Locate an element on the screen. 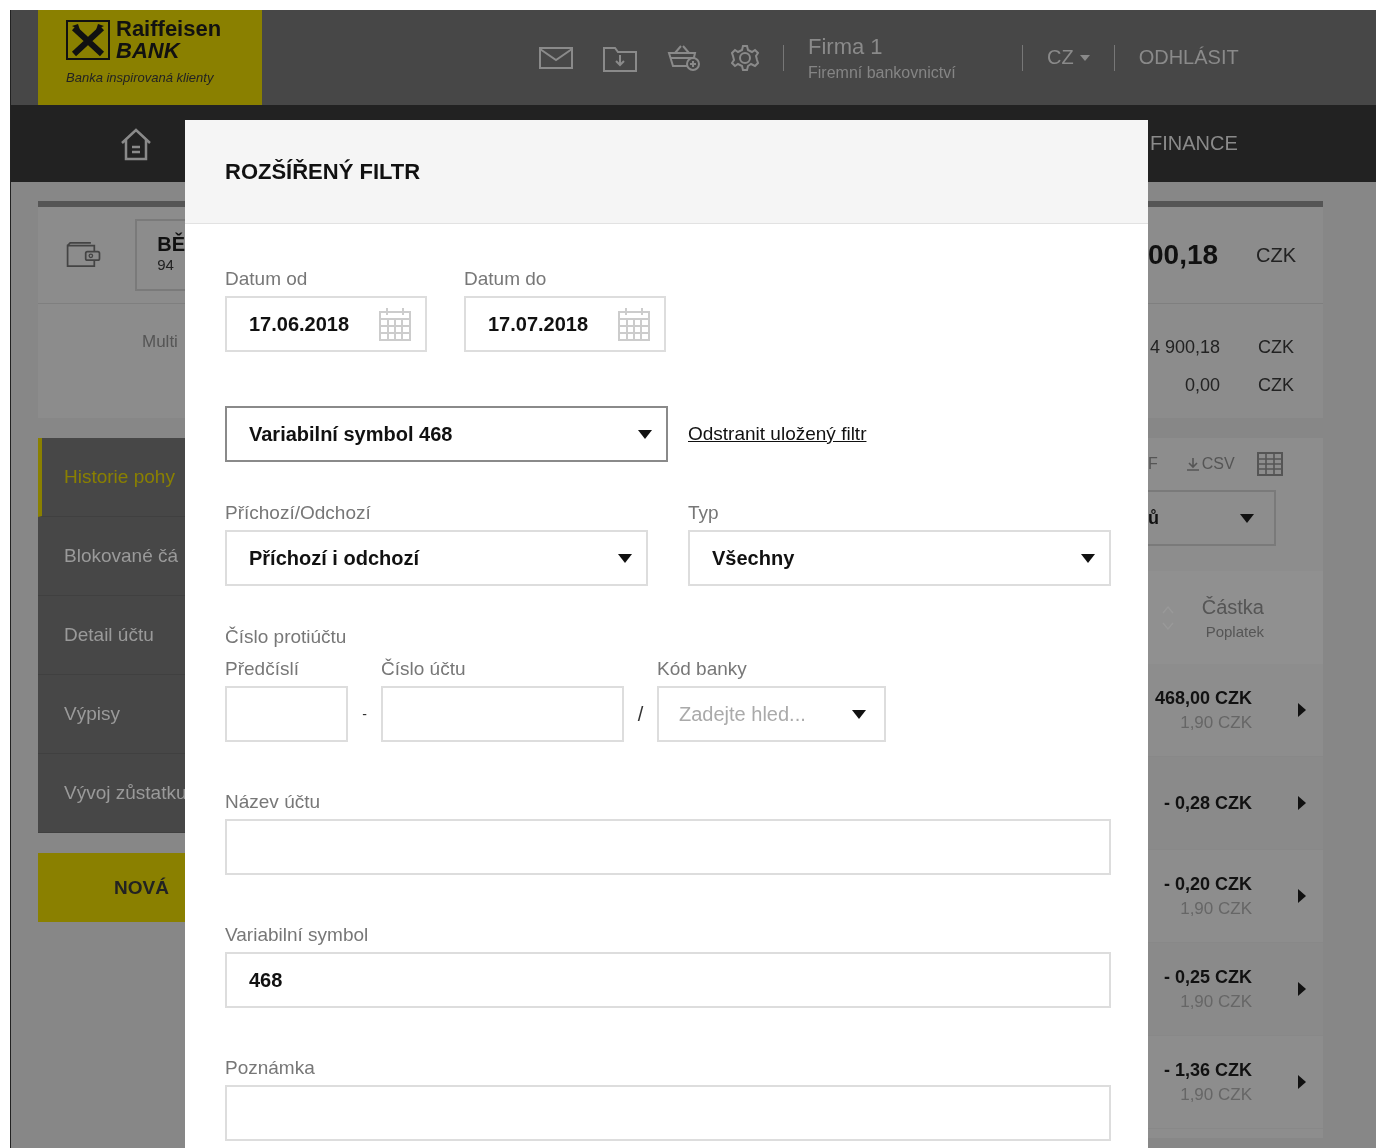 This screenshot has width=1376, height=1148. field-label: Poznámka is located at coordinates (270, 1068).